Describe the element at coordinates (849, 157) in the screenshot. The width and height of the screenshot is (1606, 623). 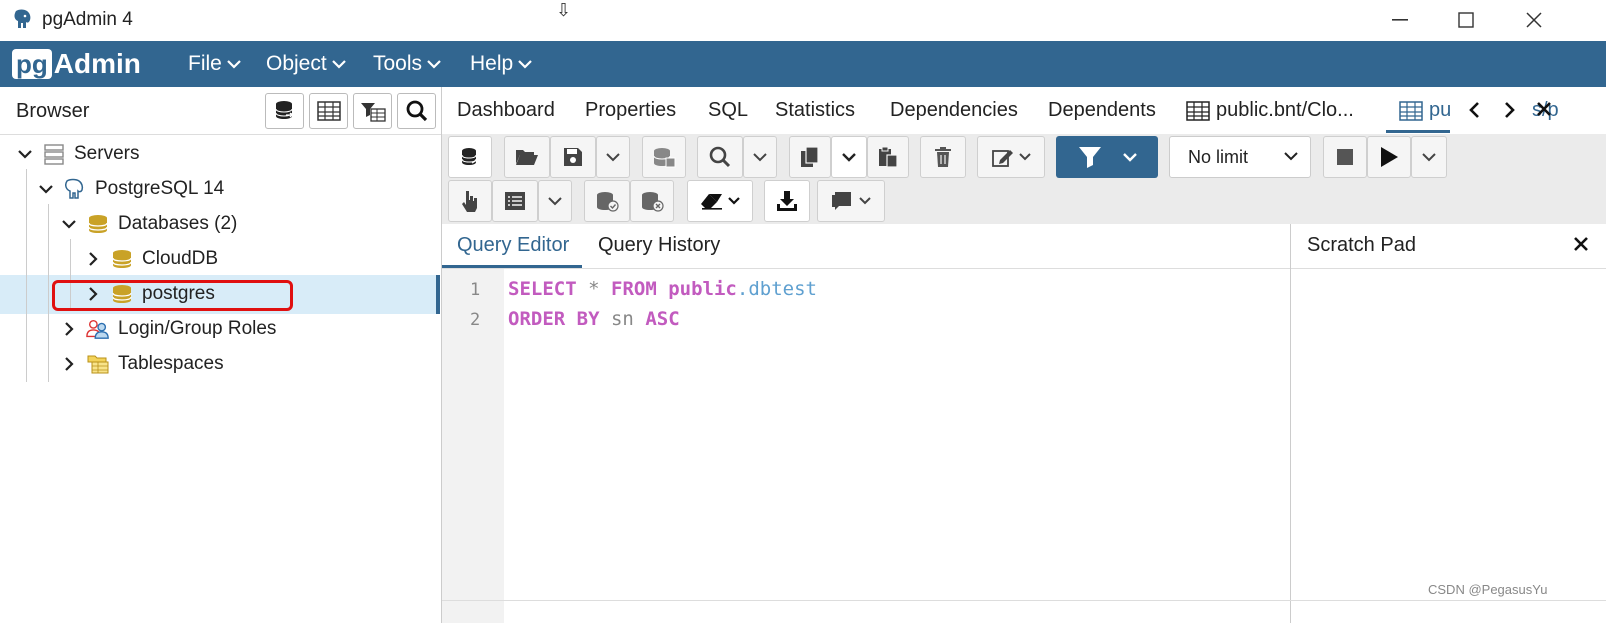
I see `copy-options-dropdown` at that location.